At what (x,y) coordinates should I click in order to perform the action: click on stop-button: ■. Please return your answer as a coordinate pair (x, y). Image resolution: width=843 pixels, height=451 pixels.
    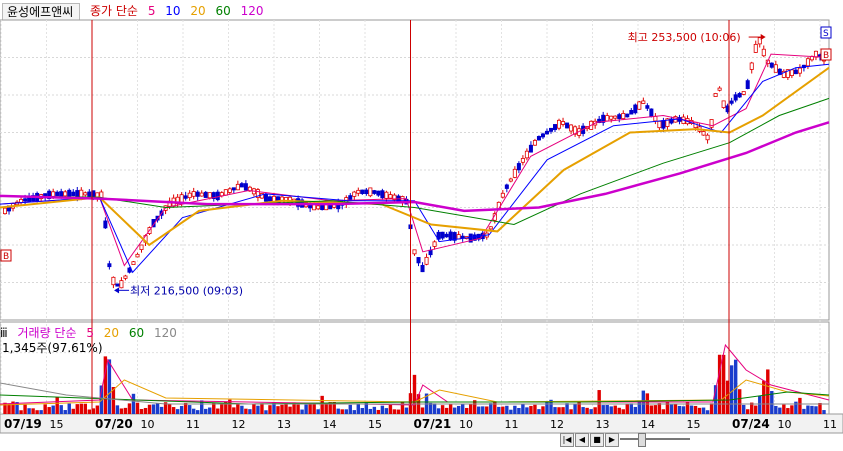
    Looking at the image, I should click on (597, 440).